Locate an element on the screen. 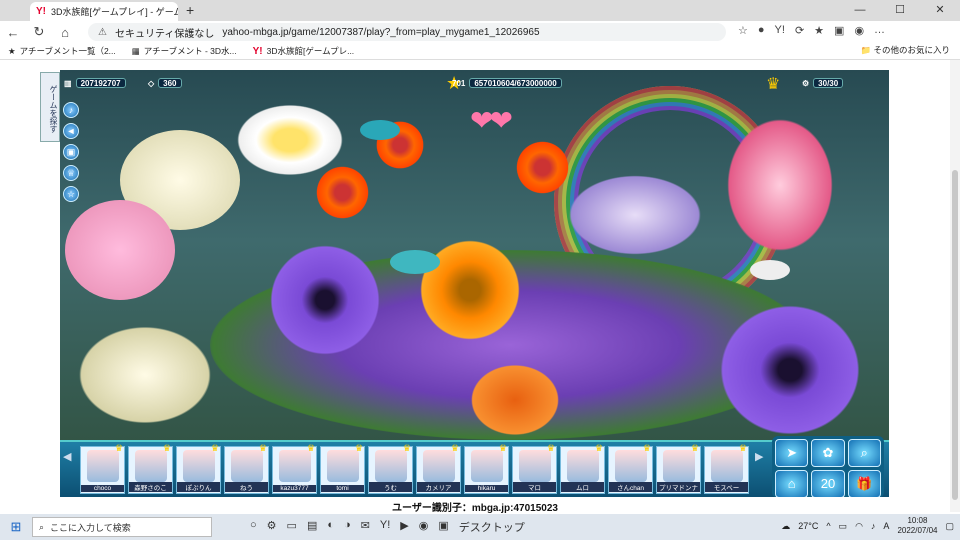 The height and width of the screenshot is (540, 960). mail-icon: ✉ is located at coordinates (365, 527).